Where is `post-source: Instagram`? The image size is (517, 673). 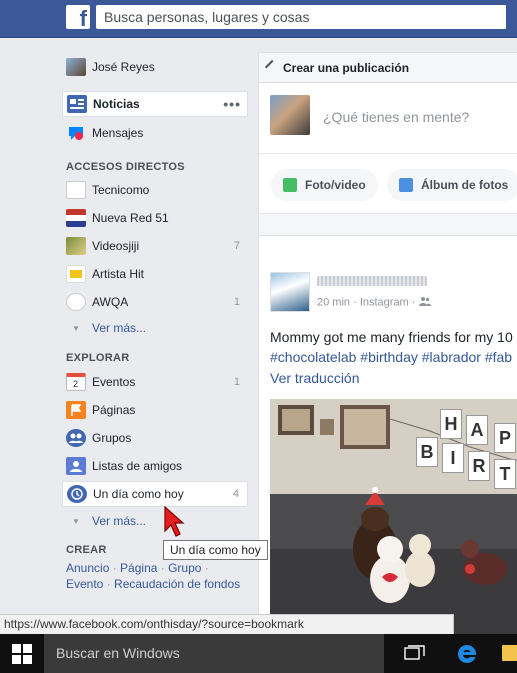 post-source: Instagram is located at coordinates (384, 302).